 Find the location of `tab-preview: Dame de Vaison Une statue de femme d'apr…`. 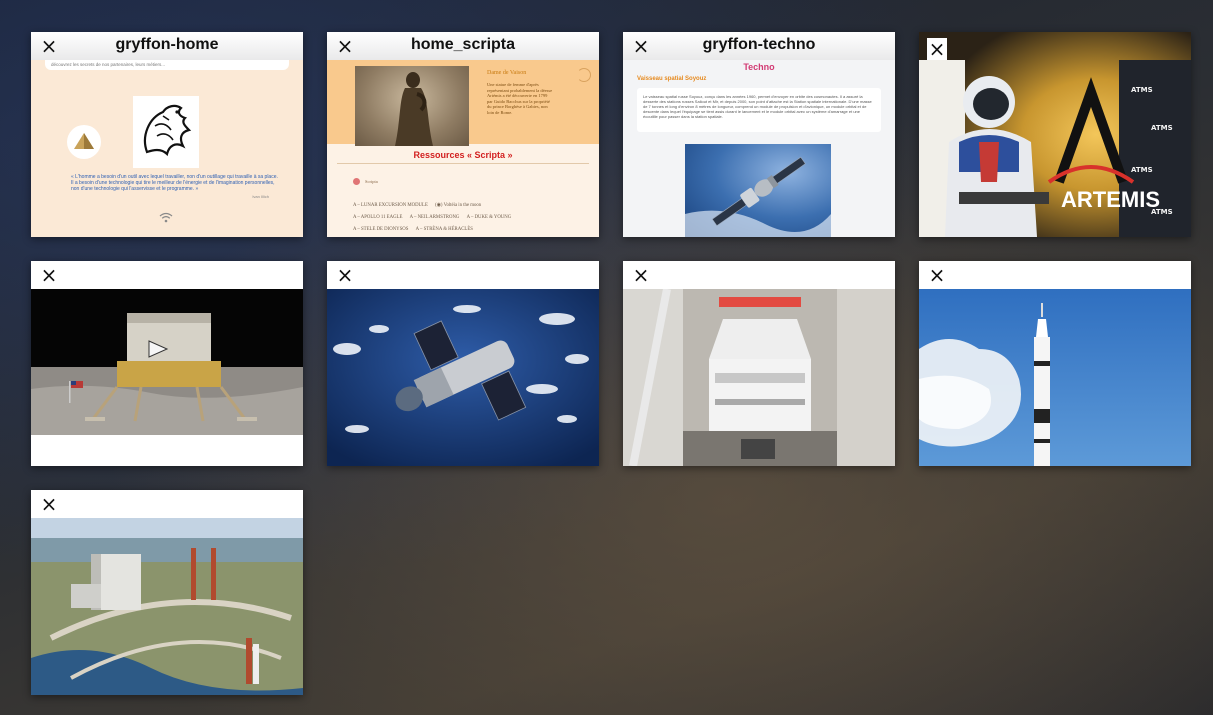

tab-preview: Dame de Vaison Une statue de femme d'apr… is located at coordinates (463, 148).